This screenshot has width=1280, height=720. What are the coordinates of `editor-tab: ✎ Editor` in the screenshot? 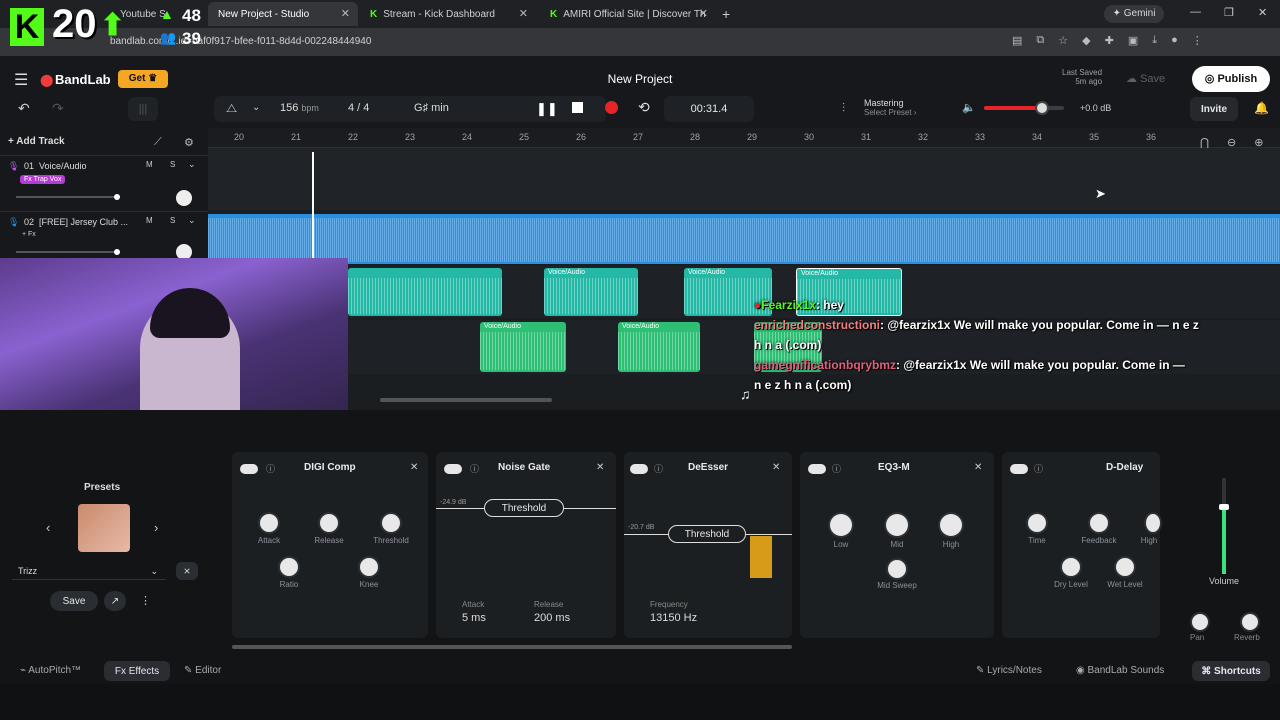 It's located at (202, 670).